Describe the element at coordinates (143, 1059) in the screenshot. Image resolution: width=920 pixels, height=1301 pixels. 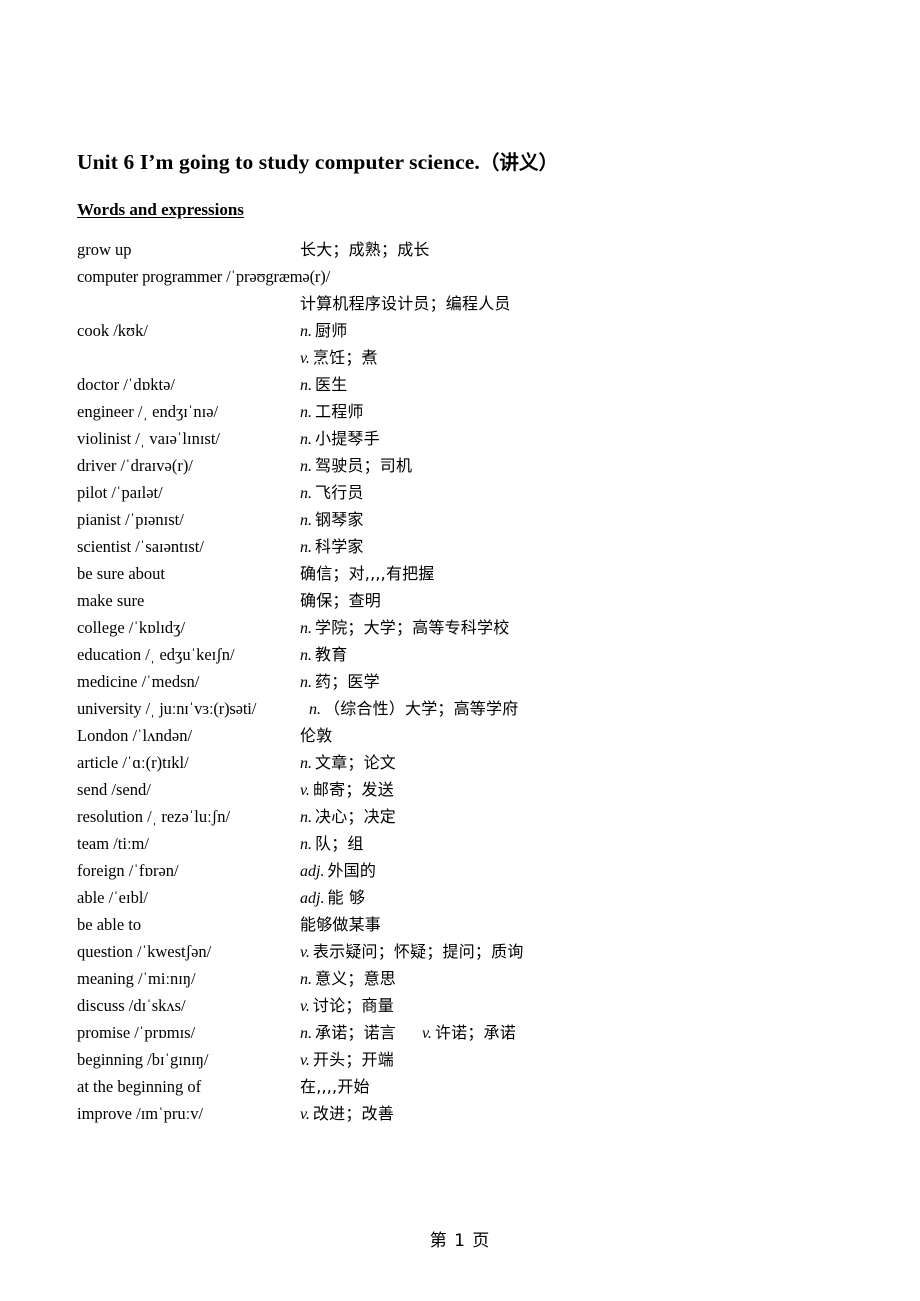
I see `vocabulary-term: beginning /bɪˈgɪnɪŋ/` at that location.